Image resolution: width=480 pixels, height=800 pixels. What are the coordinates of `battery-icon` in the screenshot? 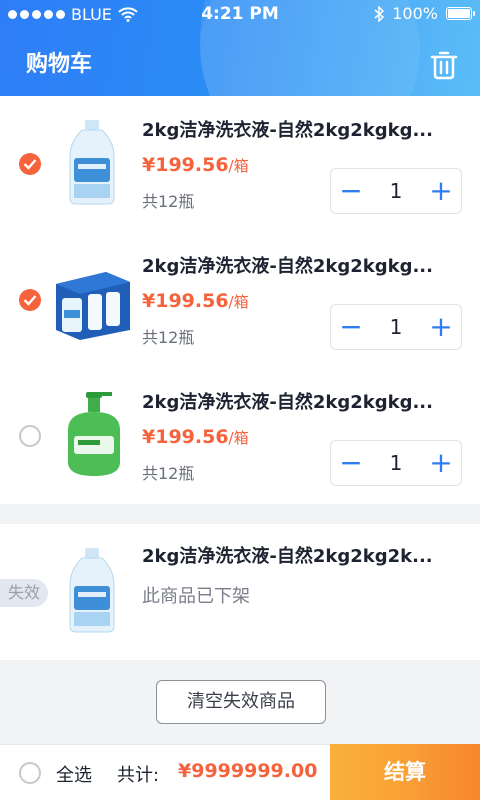 It's located at (460, 13).